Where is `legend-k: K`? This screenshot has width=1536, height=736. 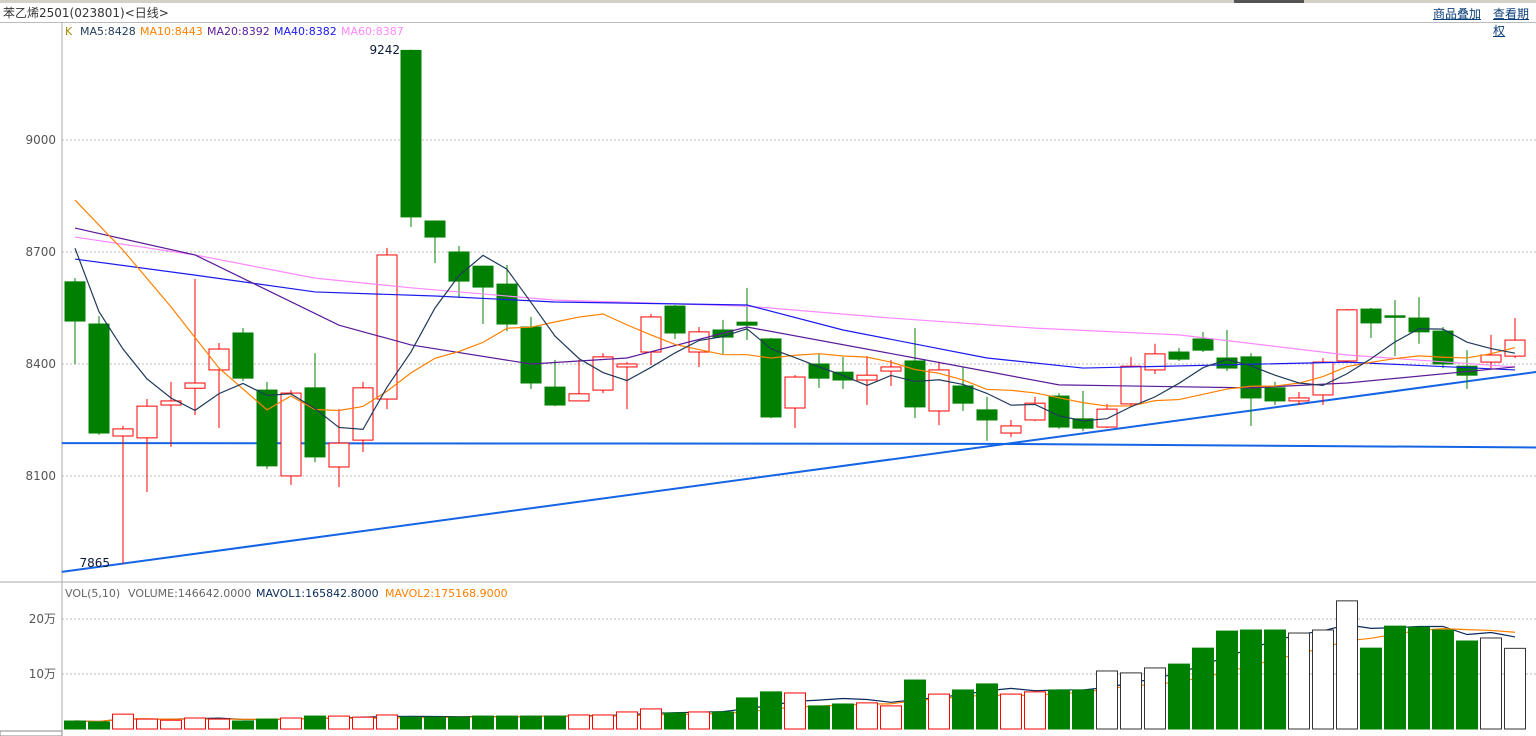 legend-k: K is located at coordinates (69, 31).